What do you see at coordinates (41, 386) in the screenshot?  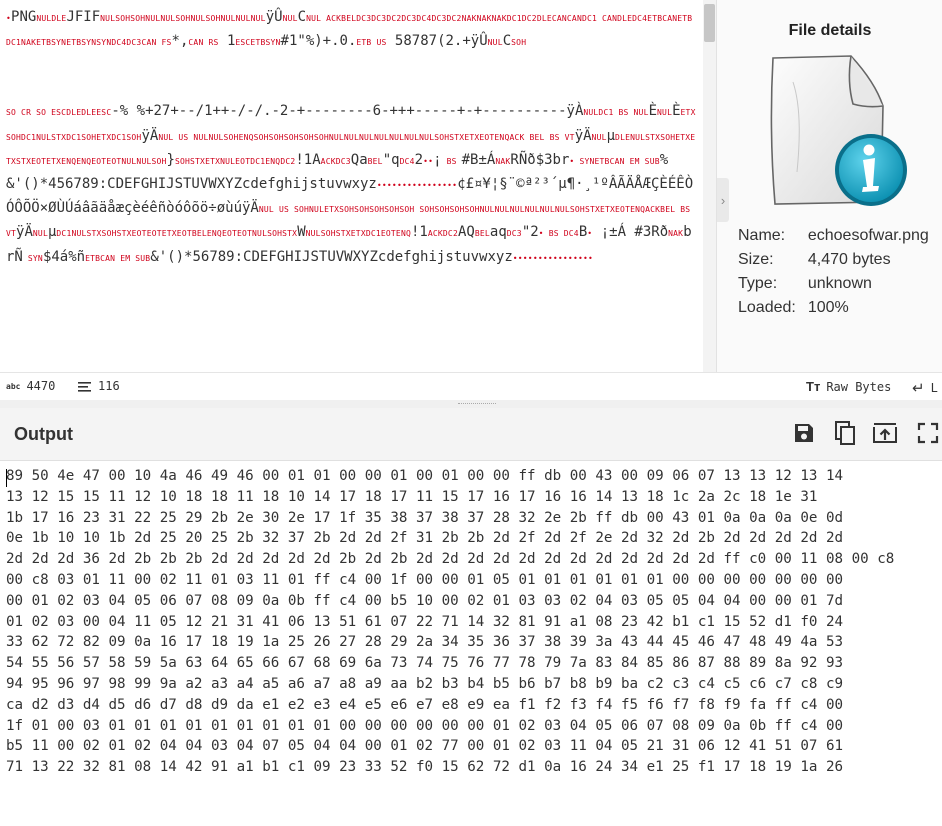 I see `input-length-value: 4470` at bounding box center [41, 386].